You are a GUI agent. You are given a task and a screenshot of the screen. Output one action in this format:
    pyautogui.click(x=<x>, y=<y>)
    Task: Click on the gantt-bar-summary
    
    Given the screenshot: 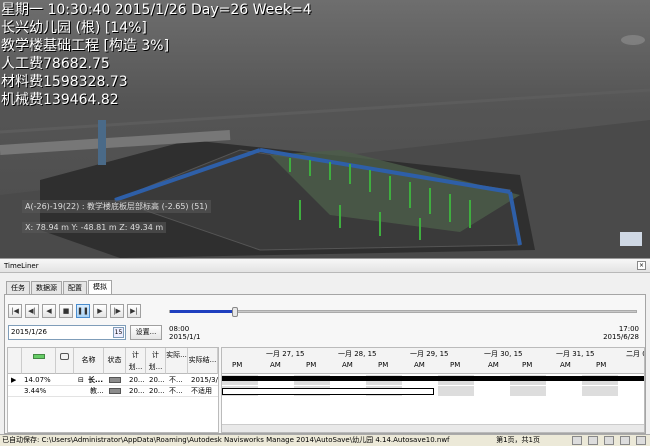 What is the action you would take?
    pyautogui.click(x=433, y=378)
    